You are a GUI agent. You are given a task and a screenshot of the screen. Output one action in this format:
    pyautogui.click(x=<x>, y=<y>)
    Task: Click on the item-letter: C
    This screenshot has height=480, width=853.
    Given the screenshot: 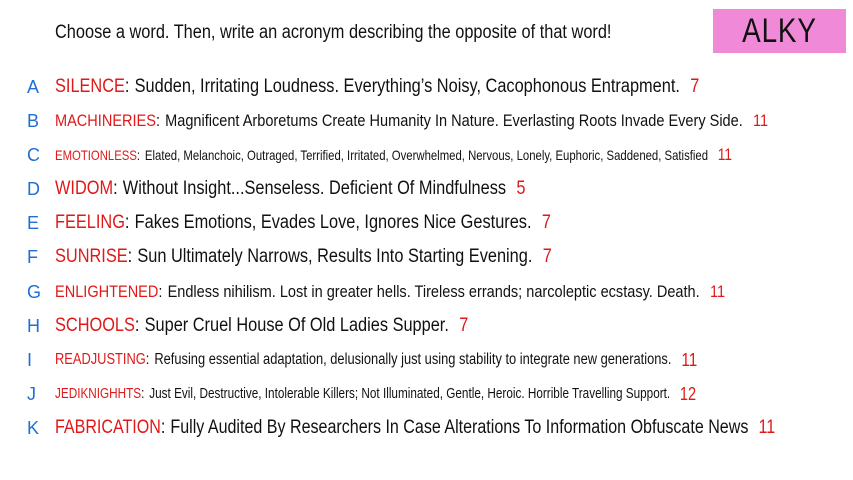 What is the action you would take?
    pyautogui.click(x=33, y=155)
    